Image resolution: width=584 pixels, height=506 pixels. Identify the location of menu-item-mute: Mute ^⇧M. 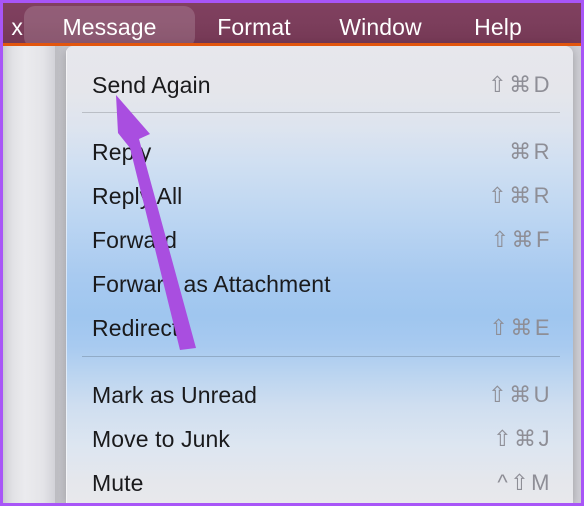
(319, 483).